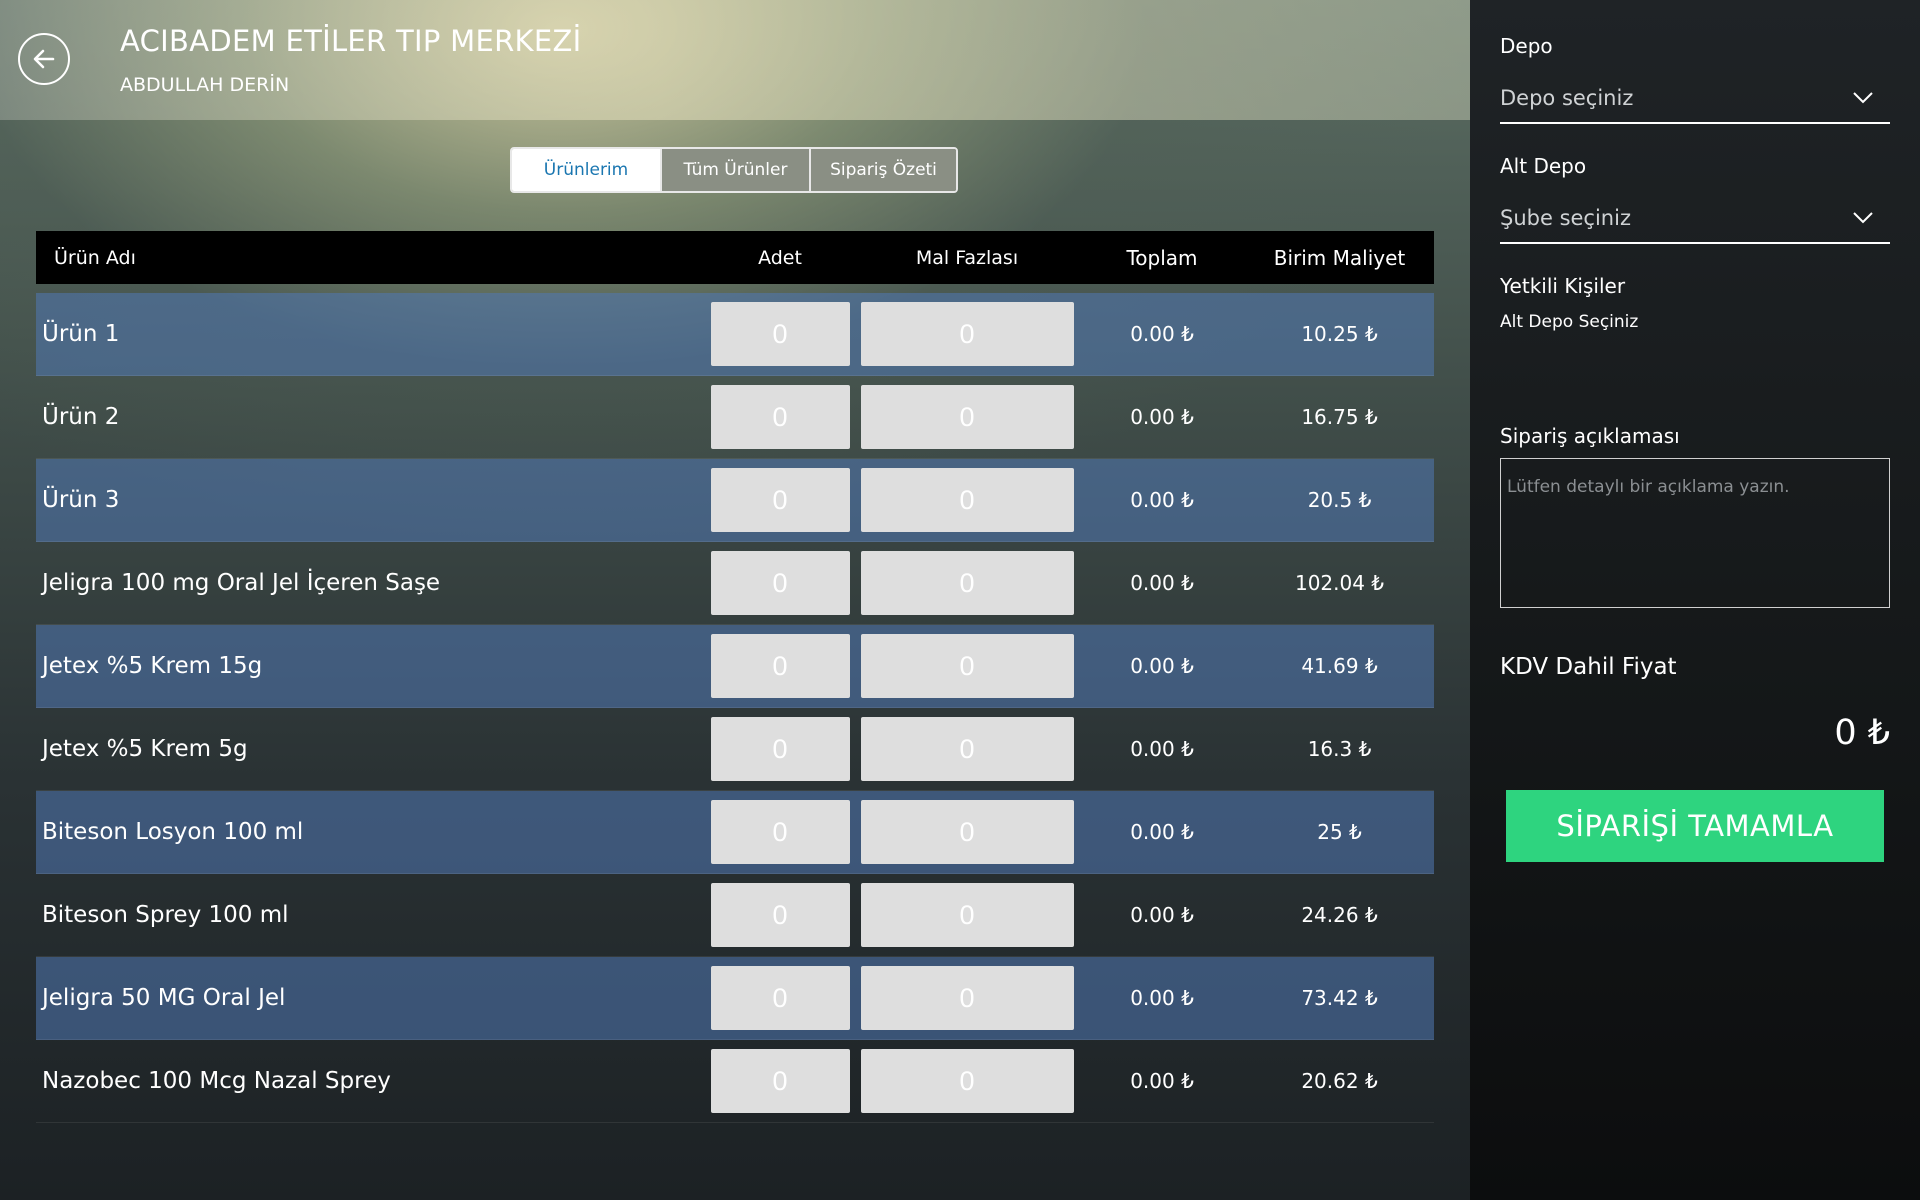 This screenshot has height=1200, width=1920. I want to click on product-name: Biteson Losyon 100 ml, so click(173, 832).